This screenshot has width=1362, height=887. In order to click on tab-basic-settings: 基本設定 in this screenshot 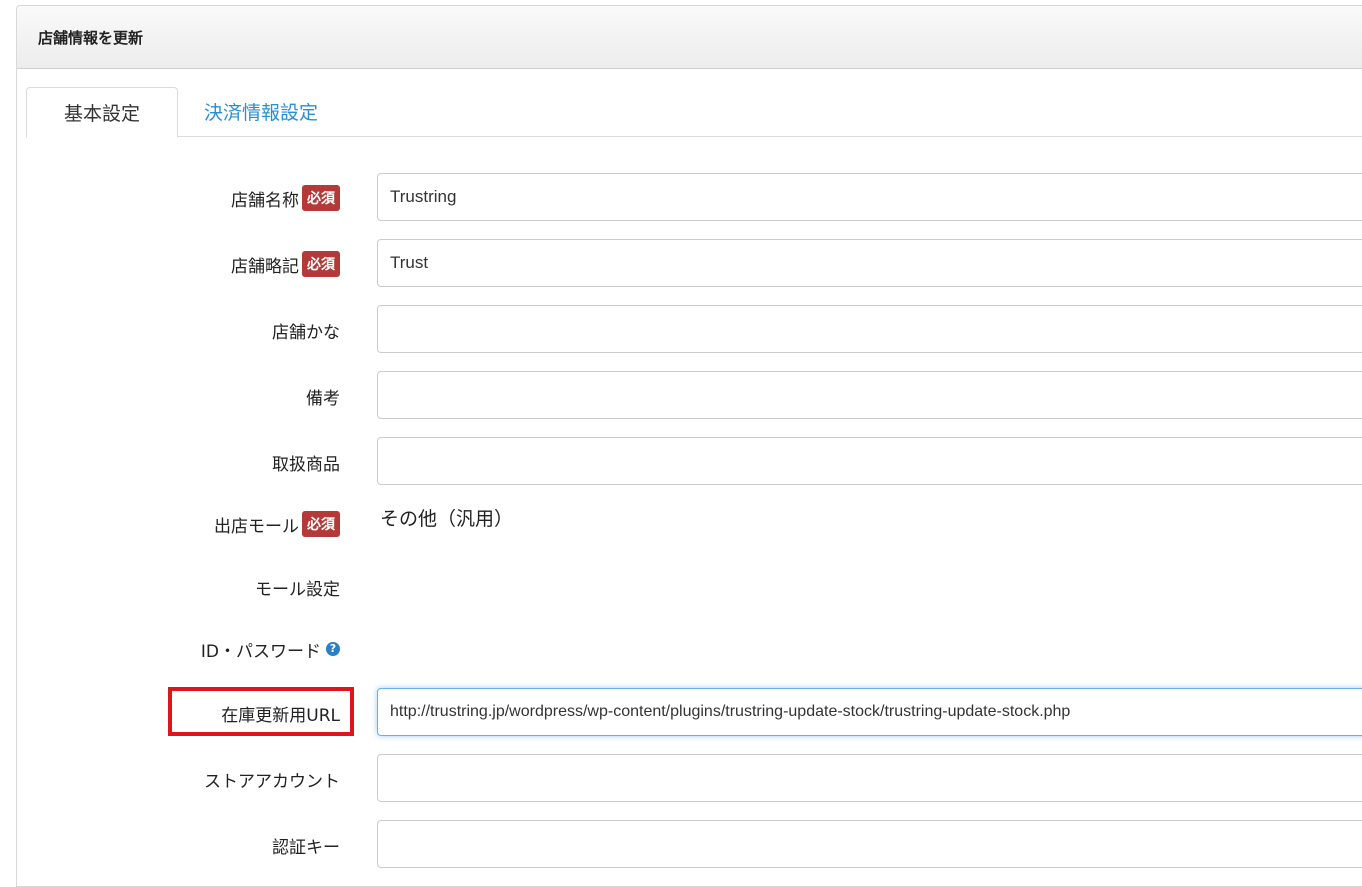, I will do `click(102, 112)`.